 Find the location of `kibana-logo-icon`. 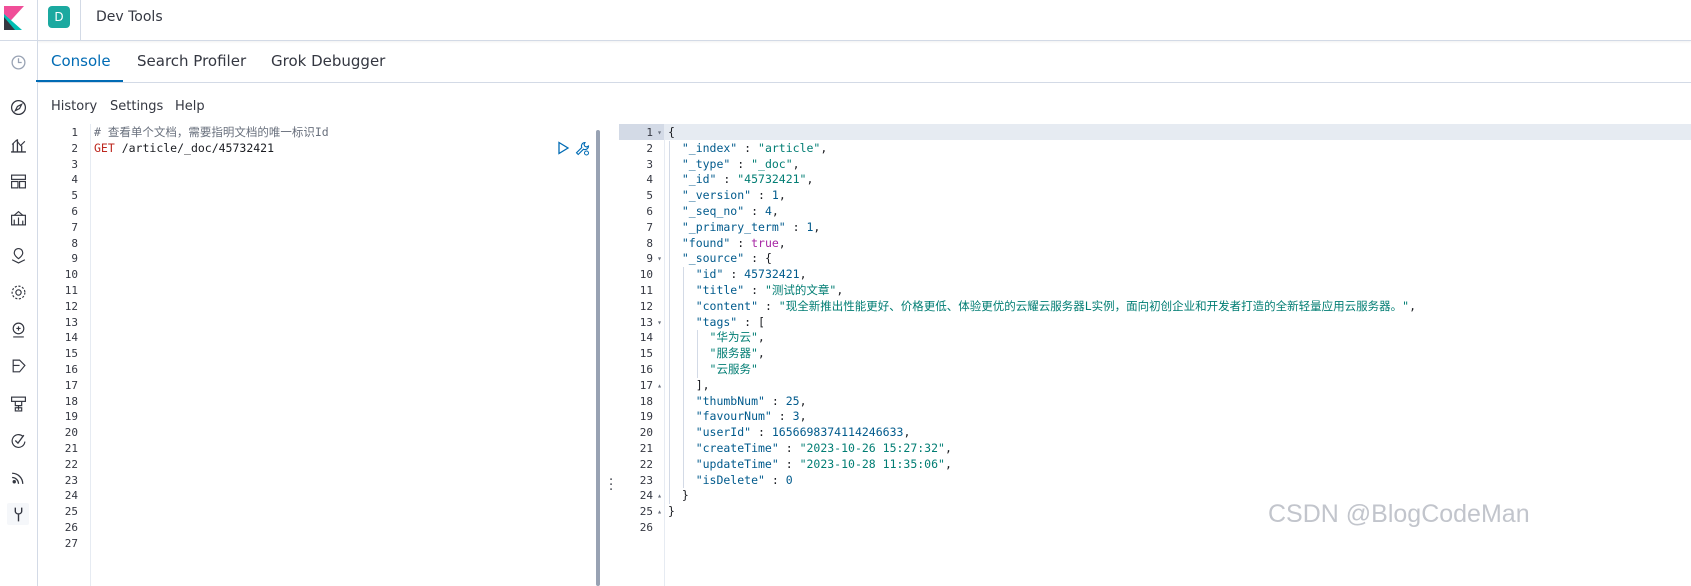

kibana-logo-icon is located at coordinates (15, 18).